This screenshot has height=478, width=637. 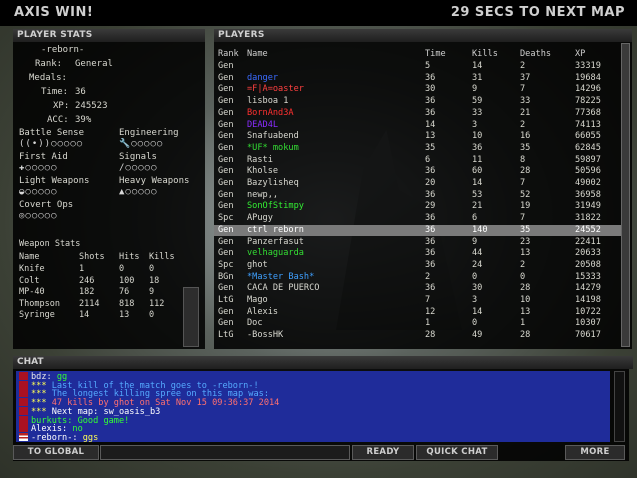 I want to click on player-row: Gen Bazylisheq 20 14 7 49002, so click(x=418, y=184).